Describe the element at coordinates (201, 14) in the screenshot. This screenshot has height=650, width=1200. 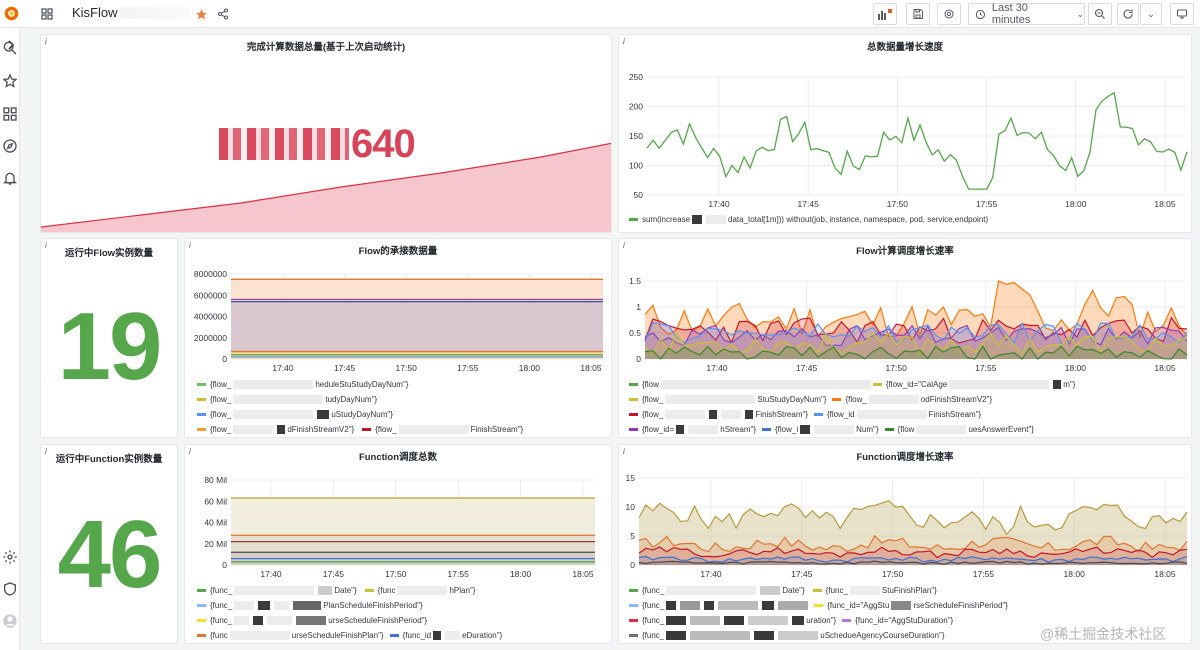
I see `star-icon` at that location.